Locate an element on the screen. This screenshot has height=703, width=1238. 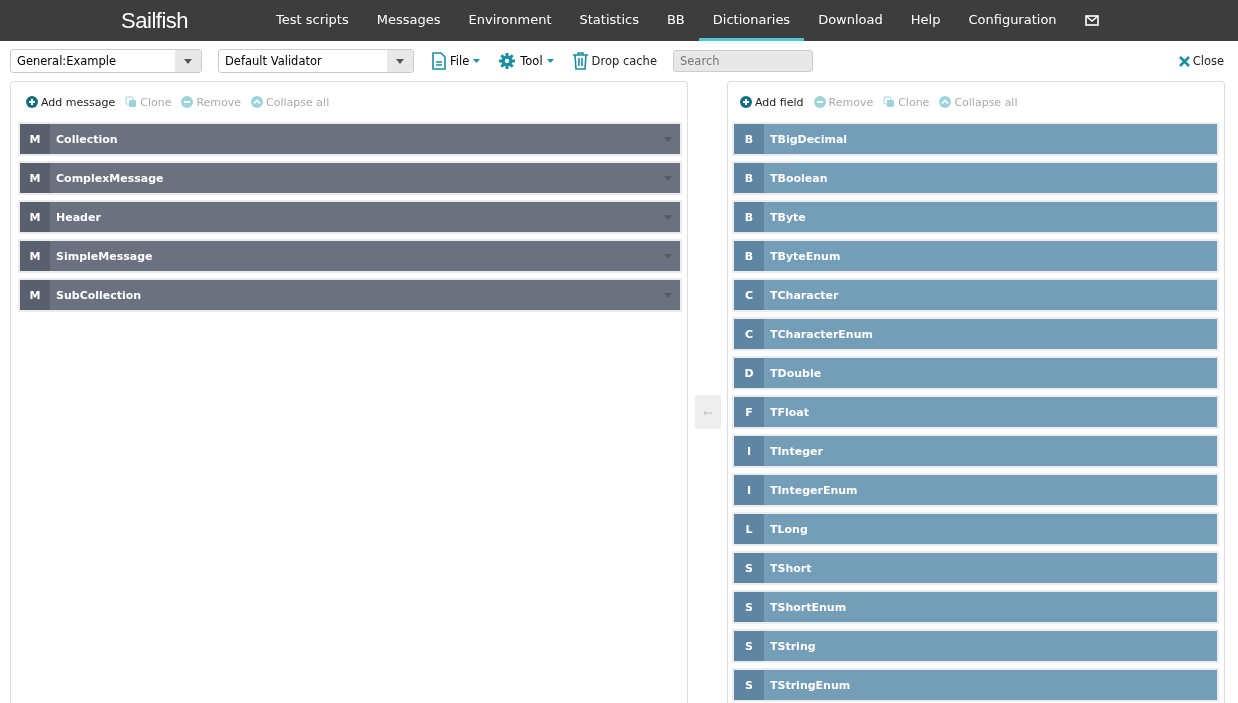
field-row: C TCharacter is located at coordinates (975, 295).